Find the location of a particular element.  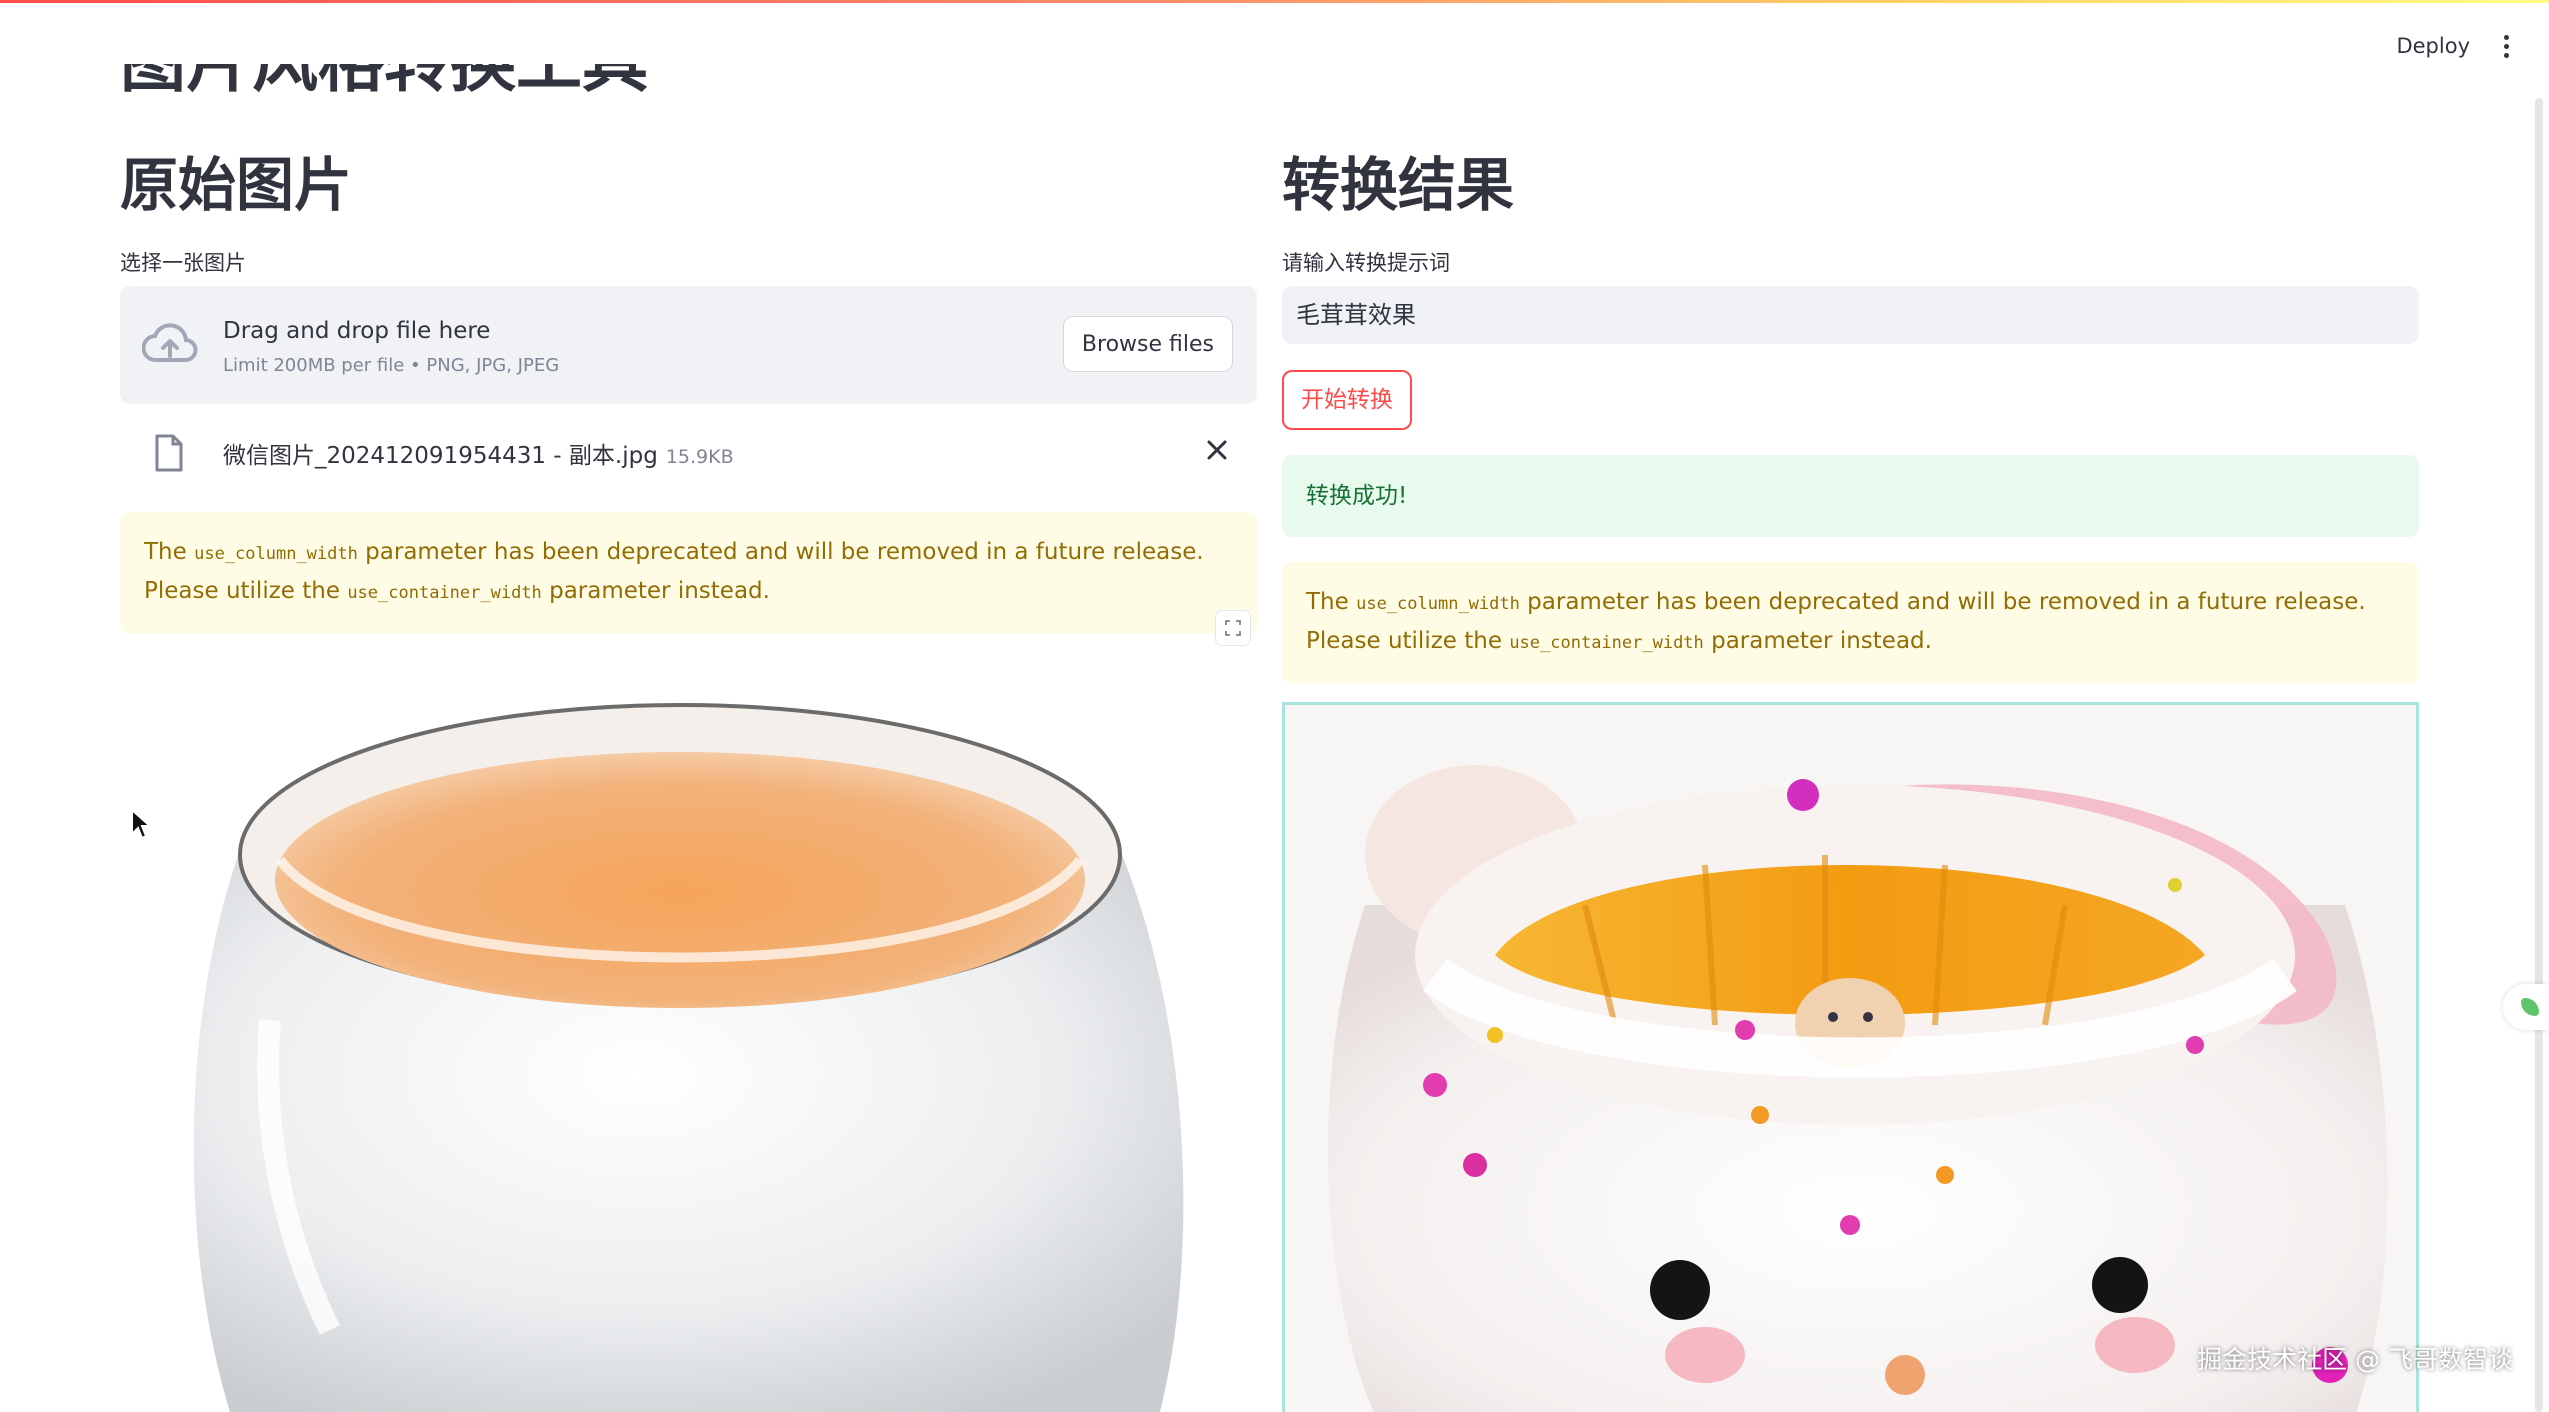

page-title: 图片风格转换工具 is located at coordinates (385, 80).